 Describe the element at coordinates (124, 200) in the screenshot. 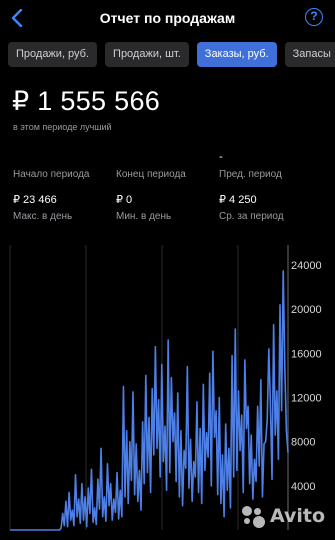

I see `min-per-day-value: ₽ 0` at that location.